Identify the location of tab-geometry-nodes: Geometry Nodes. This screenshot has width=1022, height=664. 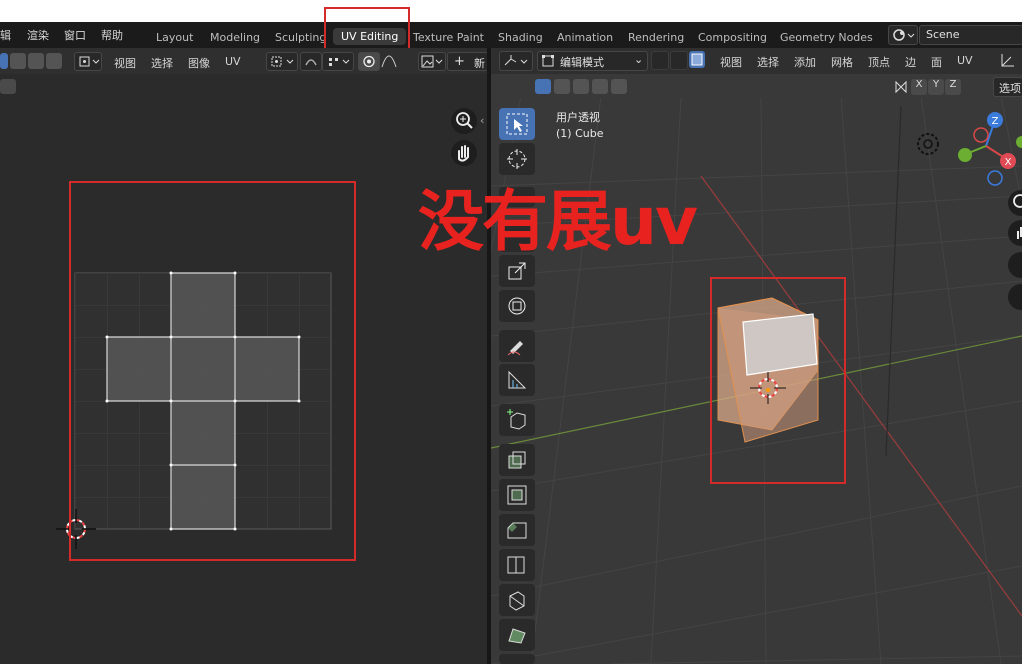
(826, 37).